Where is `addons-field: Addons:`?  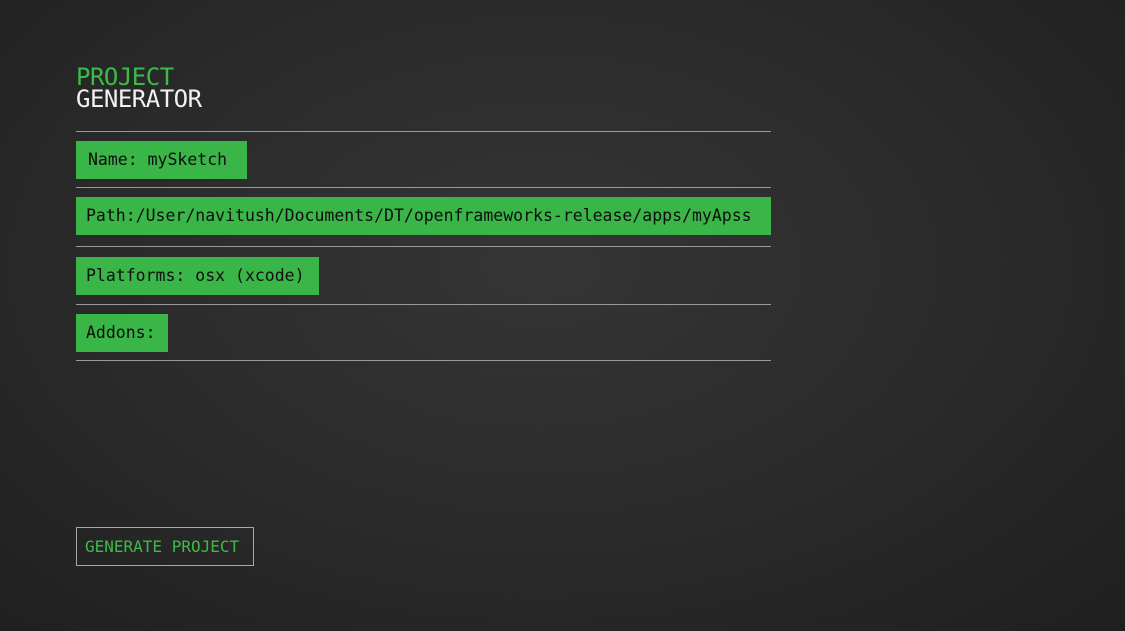 addons-field: Addons: is located at coordinates (122, 333).